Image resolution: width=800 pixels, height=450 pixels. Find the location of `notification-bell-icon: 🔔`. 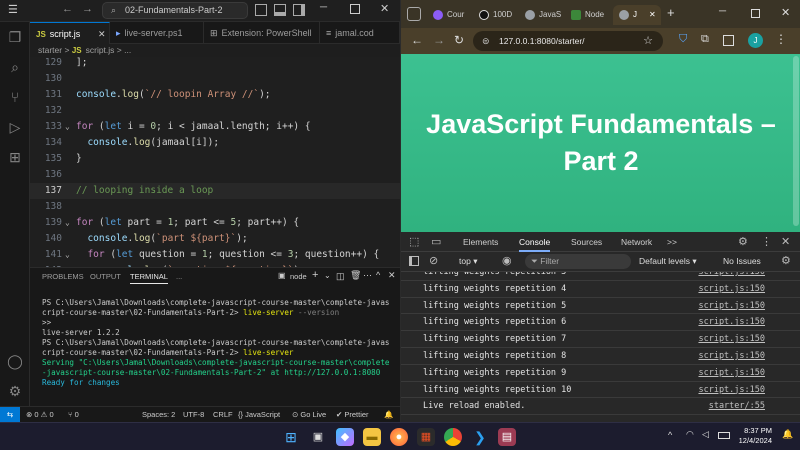

notification-bell-icon: 🔔 is located at coordinates (787, 434).